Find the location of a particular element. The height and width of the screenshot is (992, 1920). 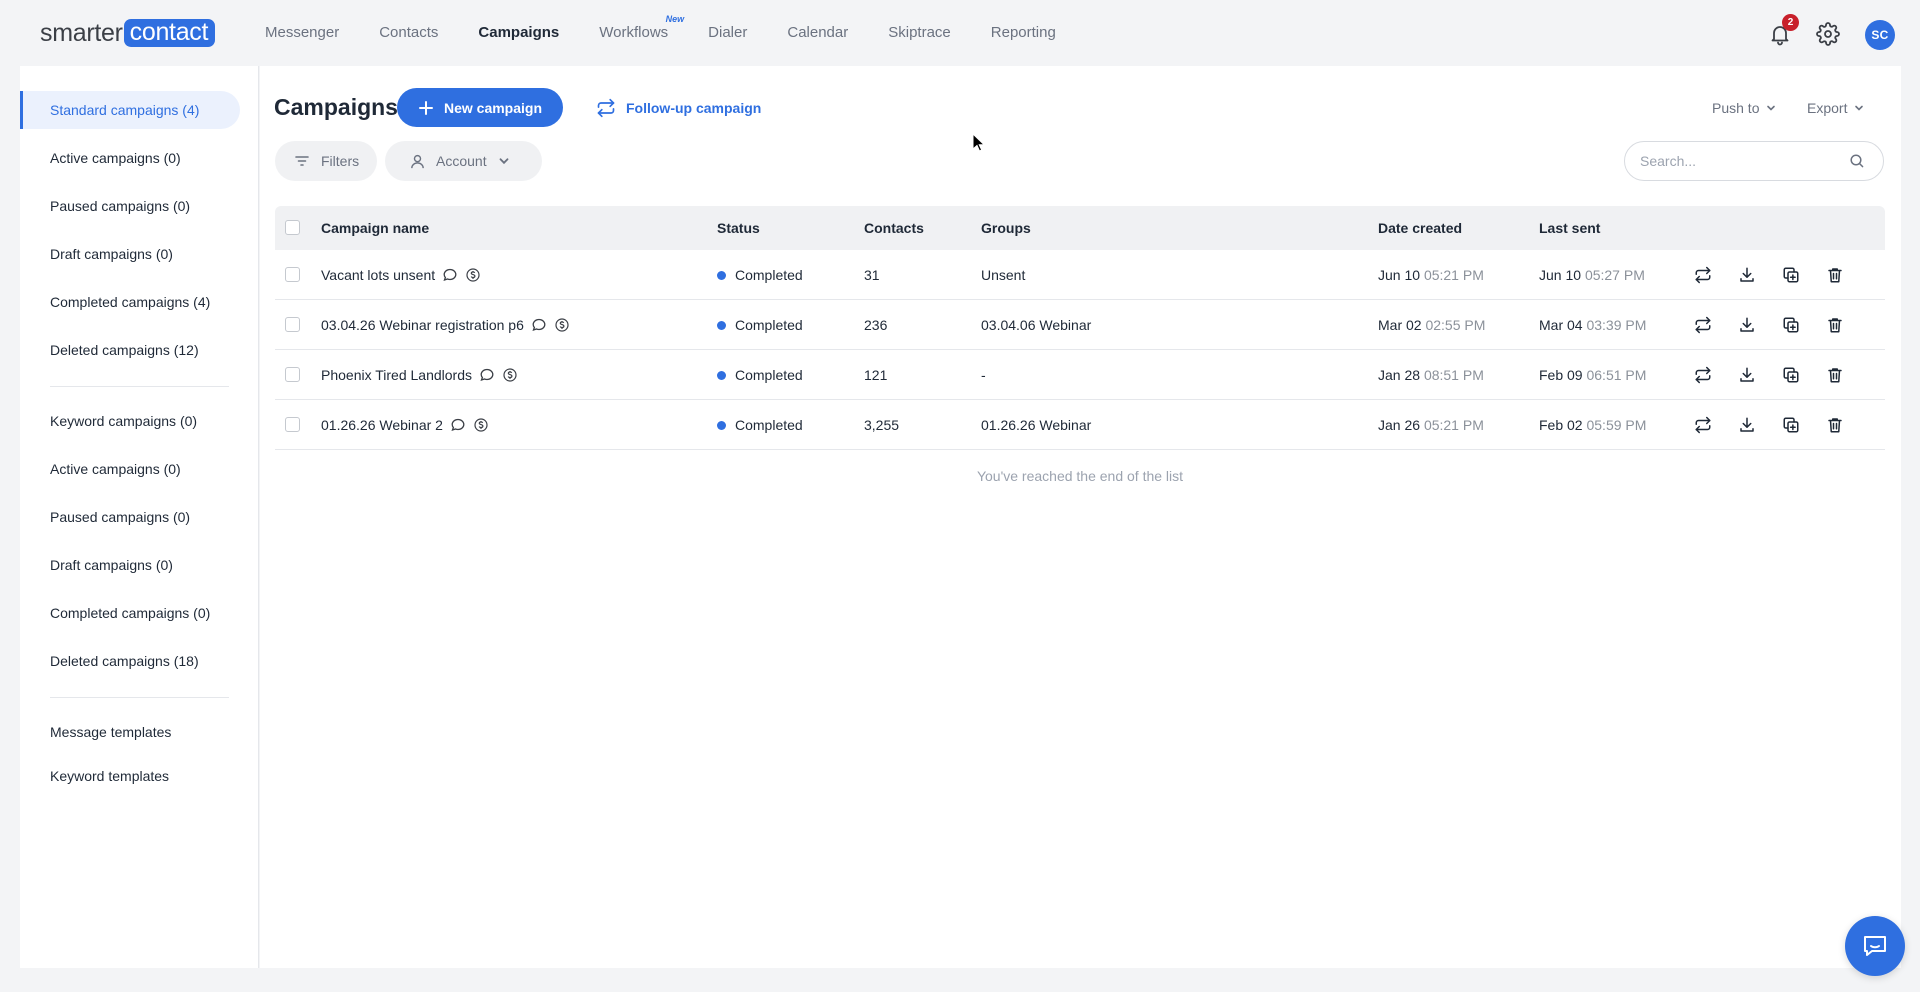

filter-icon is located at coordinates (302, 161).